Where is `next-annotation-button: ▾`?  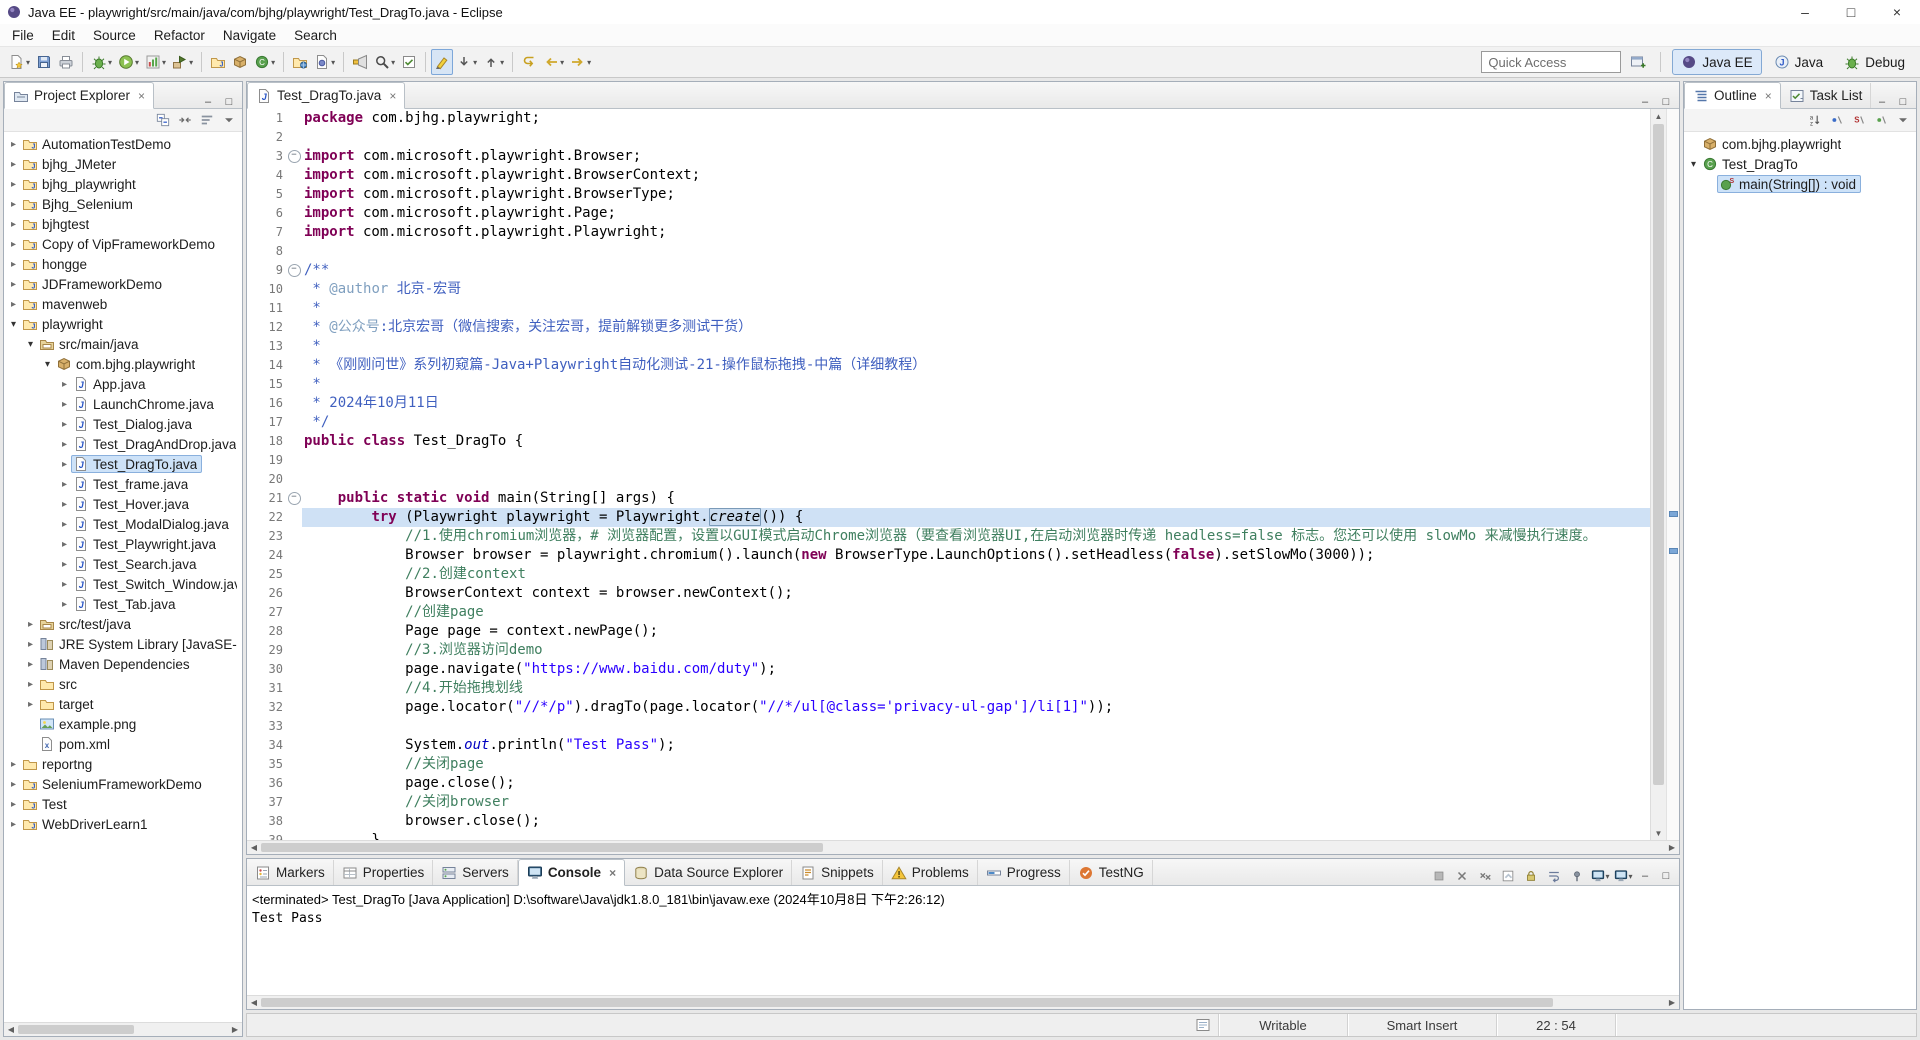
next-annotation-button: ▾ is located at coordinates (466, 62).